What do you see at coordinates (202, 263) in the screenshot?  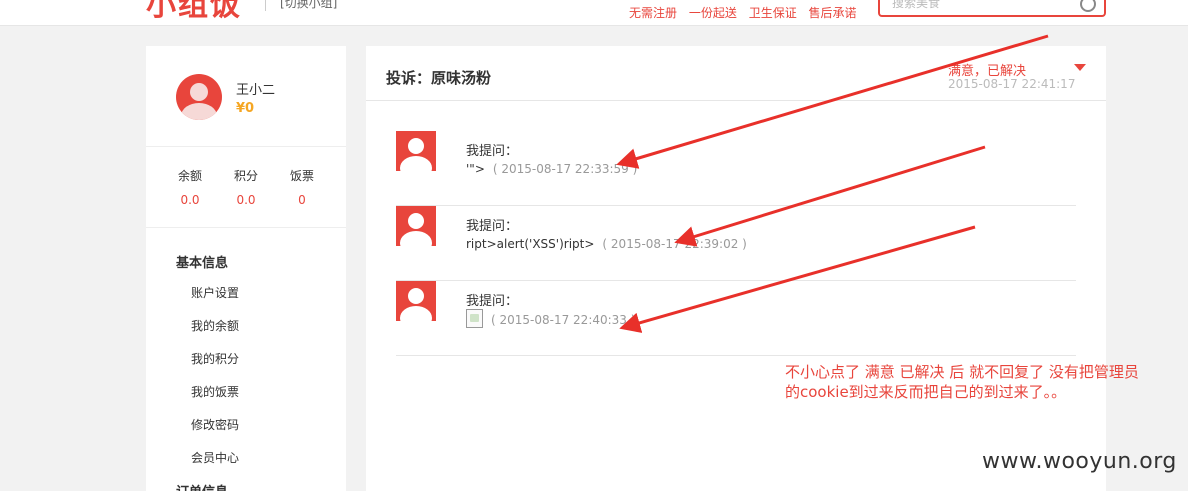 I see `section-basic-info: 基本信息` at bounding box center [202, 263].